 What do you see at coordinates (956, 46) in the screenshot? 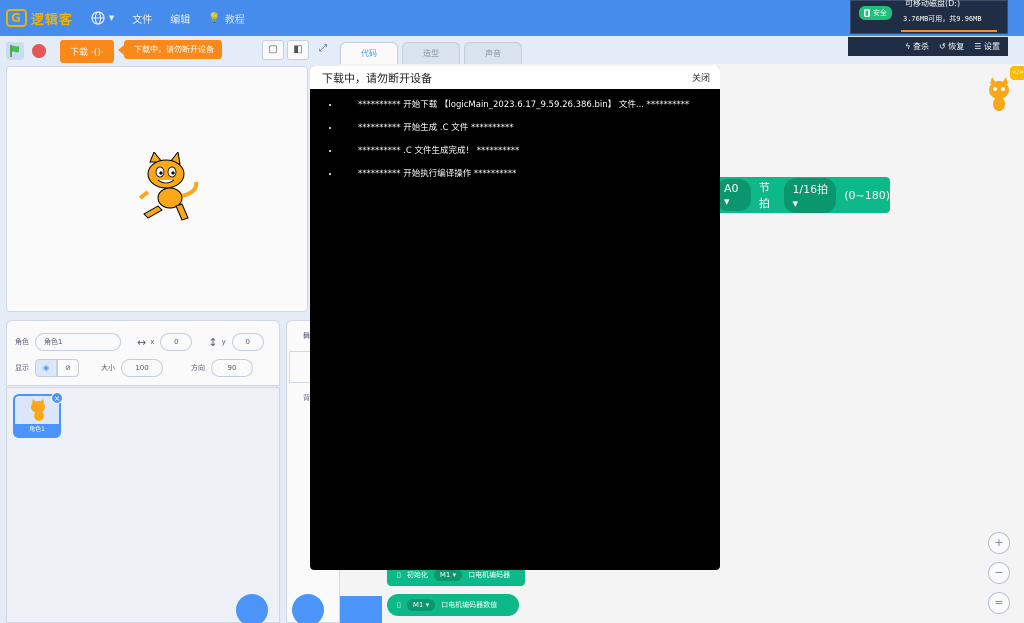
I see `usb-restore-label: 恢复` at bounding box center [956, 46].